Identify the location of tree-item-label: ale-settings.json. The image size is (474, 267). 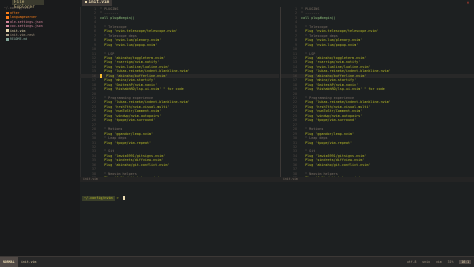
(26, 21).